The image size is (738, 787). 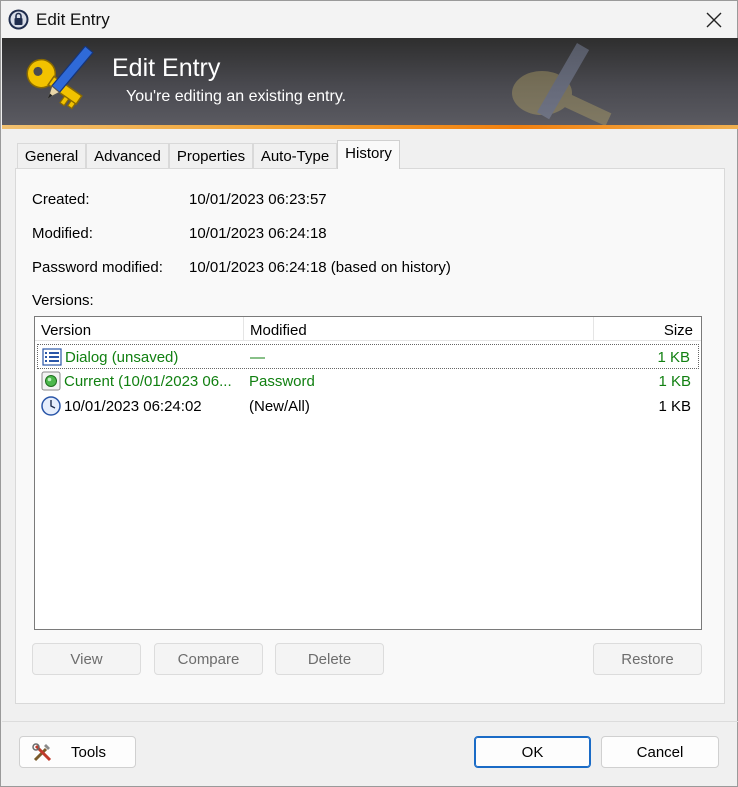 I want to click on created-value: 10/01/2023 06:23:57, so click(x=258, y=199).